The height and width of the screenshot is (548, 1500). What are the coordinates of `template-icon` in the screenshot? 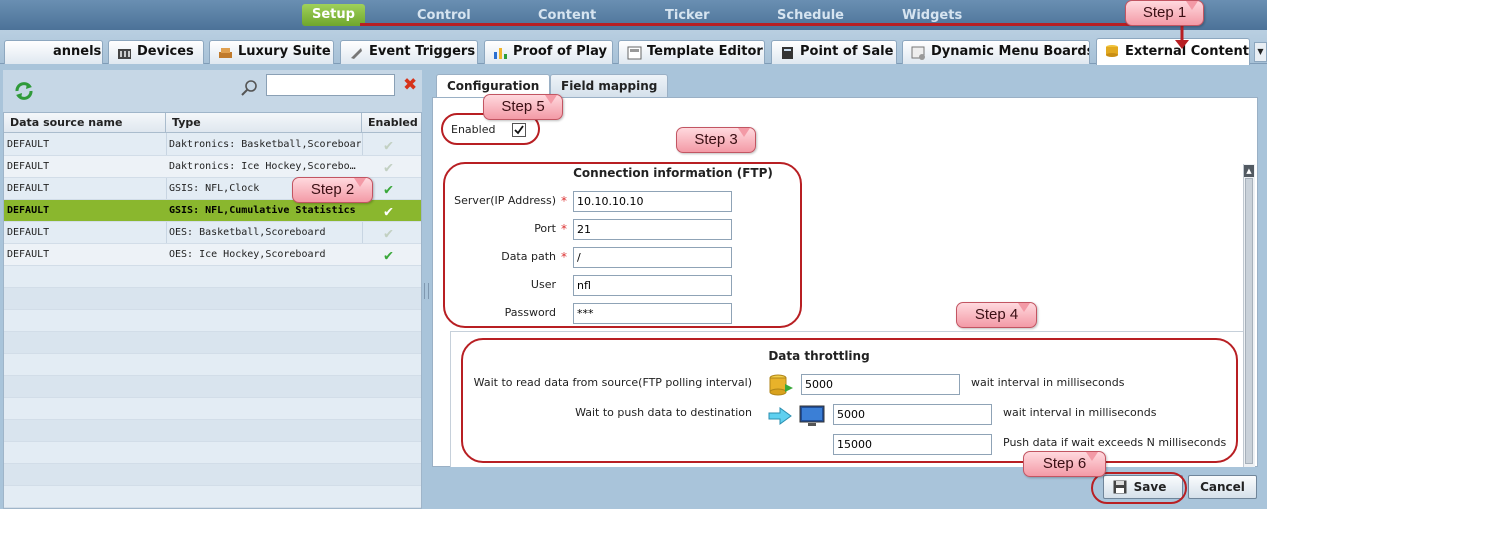 It's located at (634, 53).